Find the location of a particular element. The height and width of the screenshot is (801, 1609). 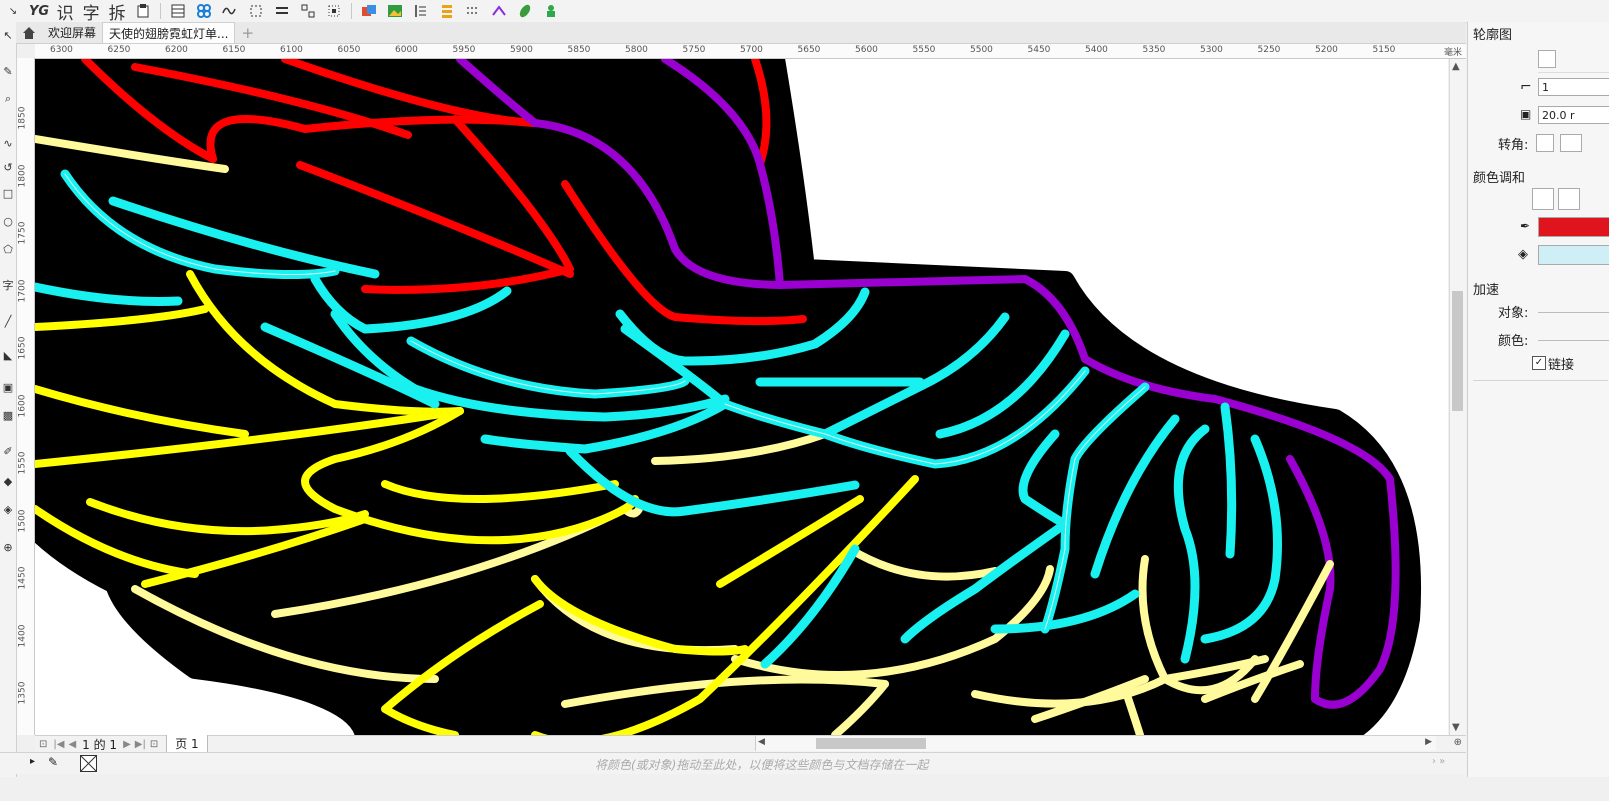

spiral-tool-icon: ↺ is located at coordinates (8, 167).